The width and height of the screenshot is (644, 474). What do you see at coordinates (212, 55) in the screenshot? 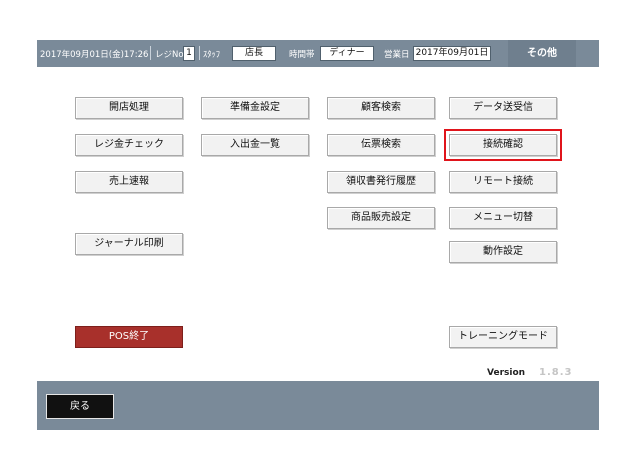
I see `staff-label: ｽﾀｯﾌ` at bounding box center [212, 55].